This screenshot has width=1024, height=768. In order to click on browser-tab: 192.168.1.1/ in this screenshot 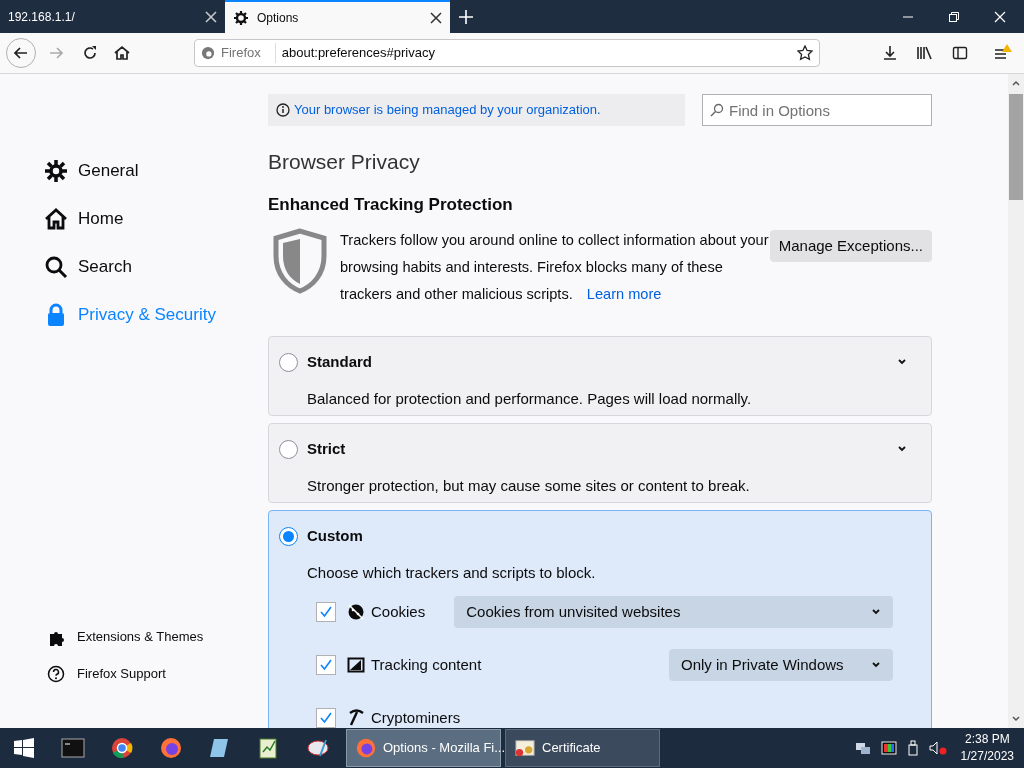, I will do `click(112, 16)`.